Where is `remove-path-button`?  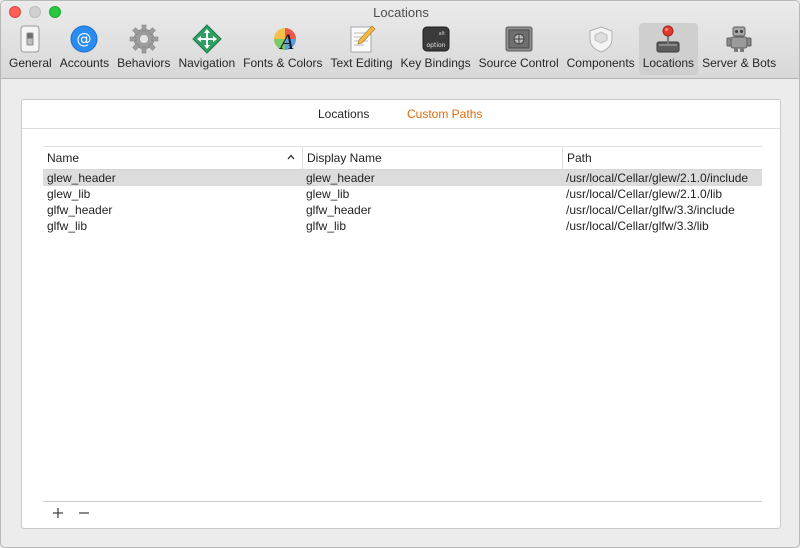
remove-path-button is located at coordinates (84, 513).